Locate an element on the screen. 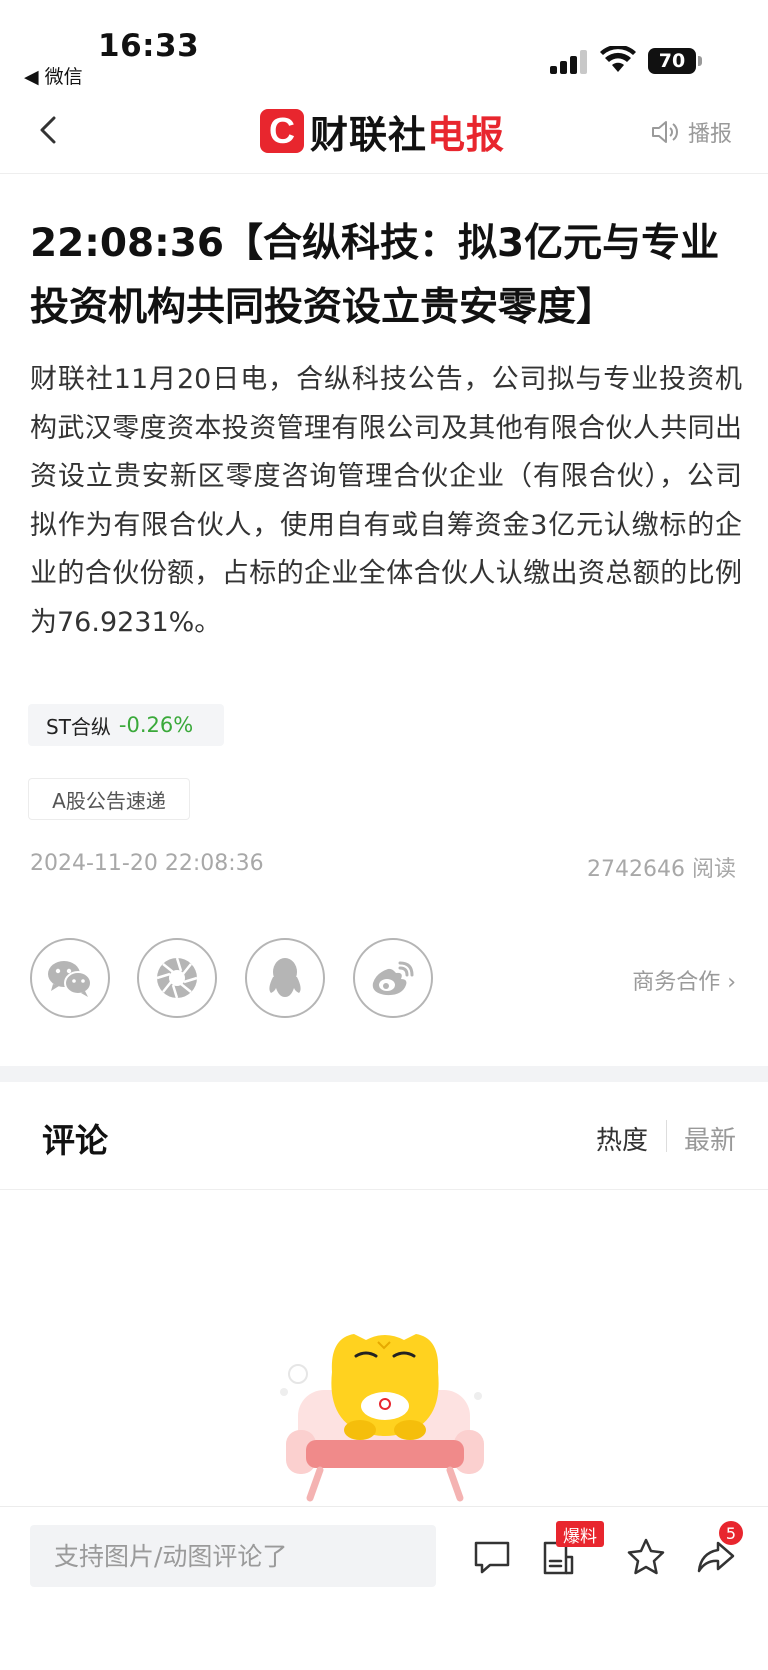 The image size is (768, 1670). stock-chip: ST合纵 -0.26% is located at coordinates (126, 725).